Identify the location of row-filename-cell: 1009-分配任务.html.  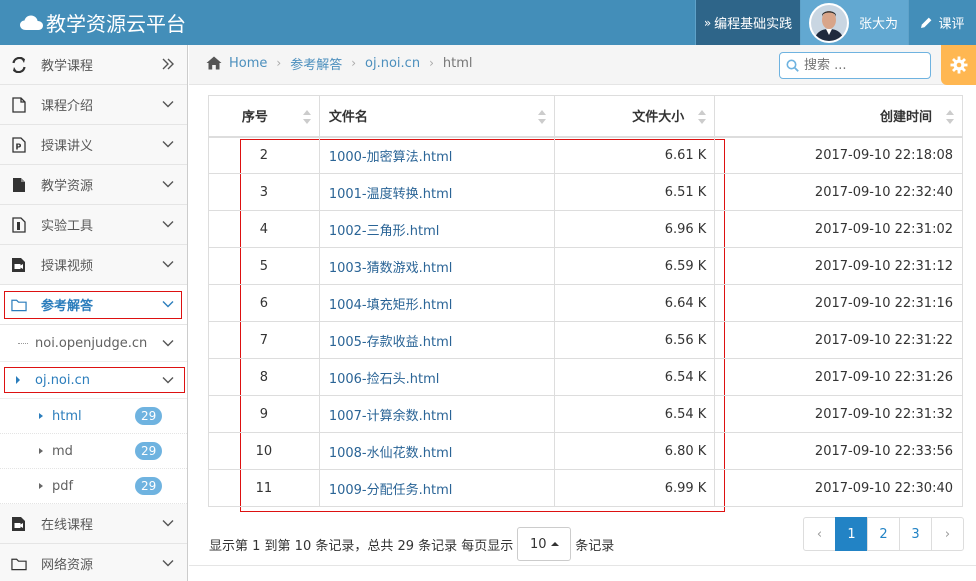
(437, 488).